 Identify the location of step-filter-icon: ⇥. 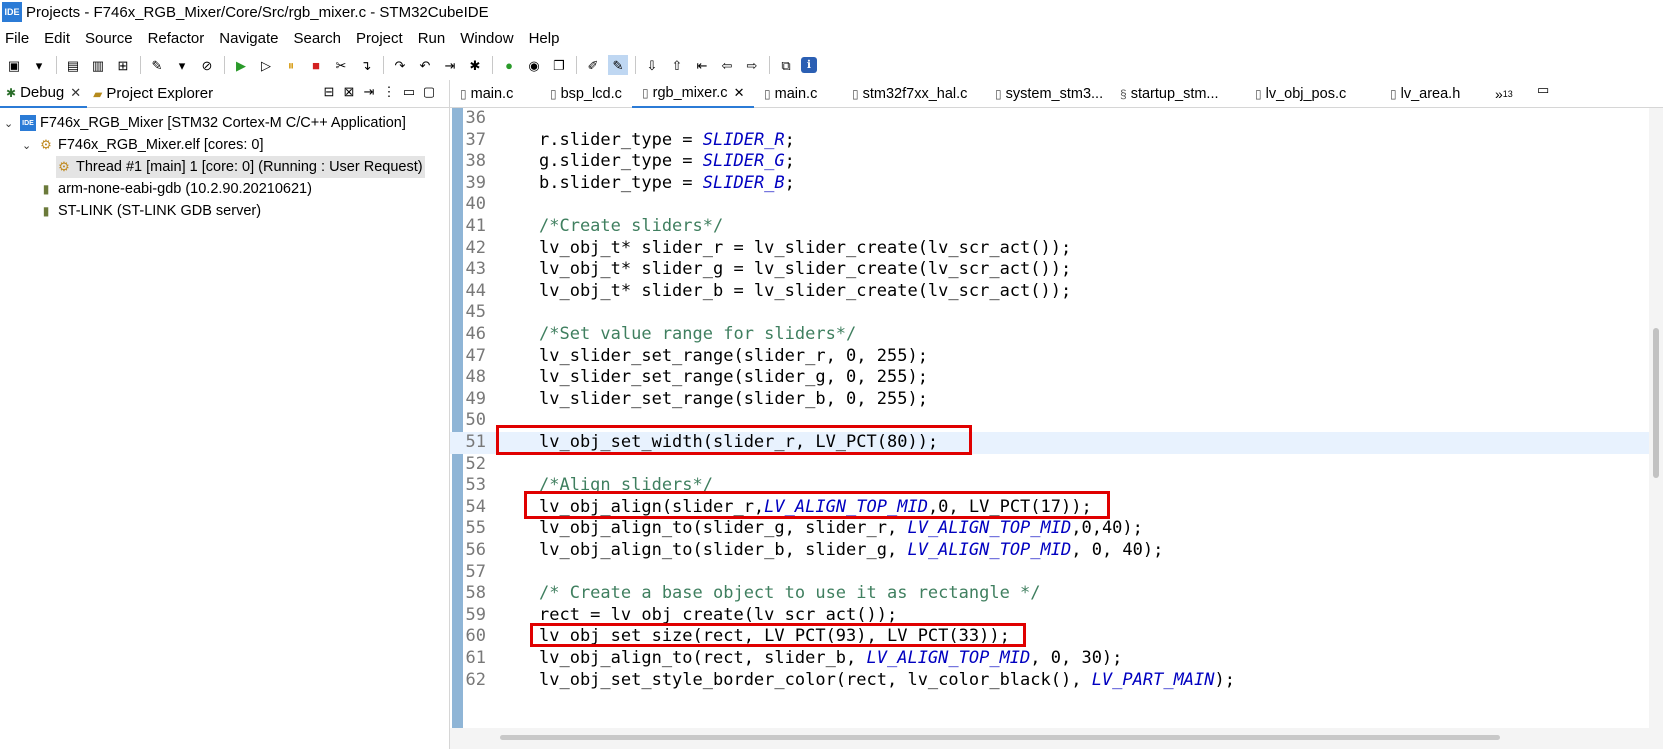
(450, 65).